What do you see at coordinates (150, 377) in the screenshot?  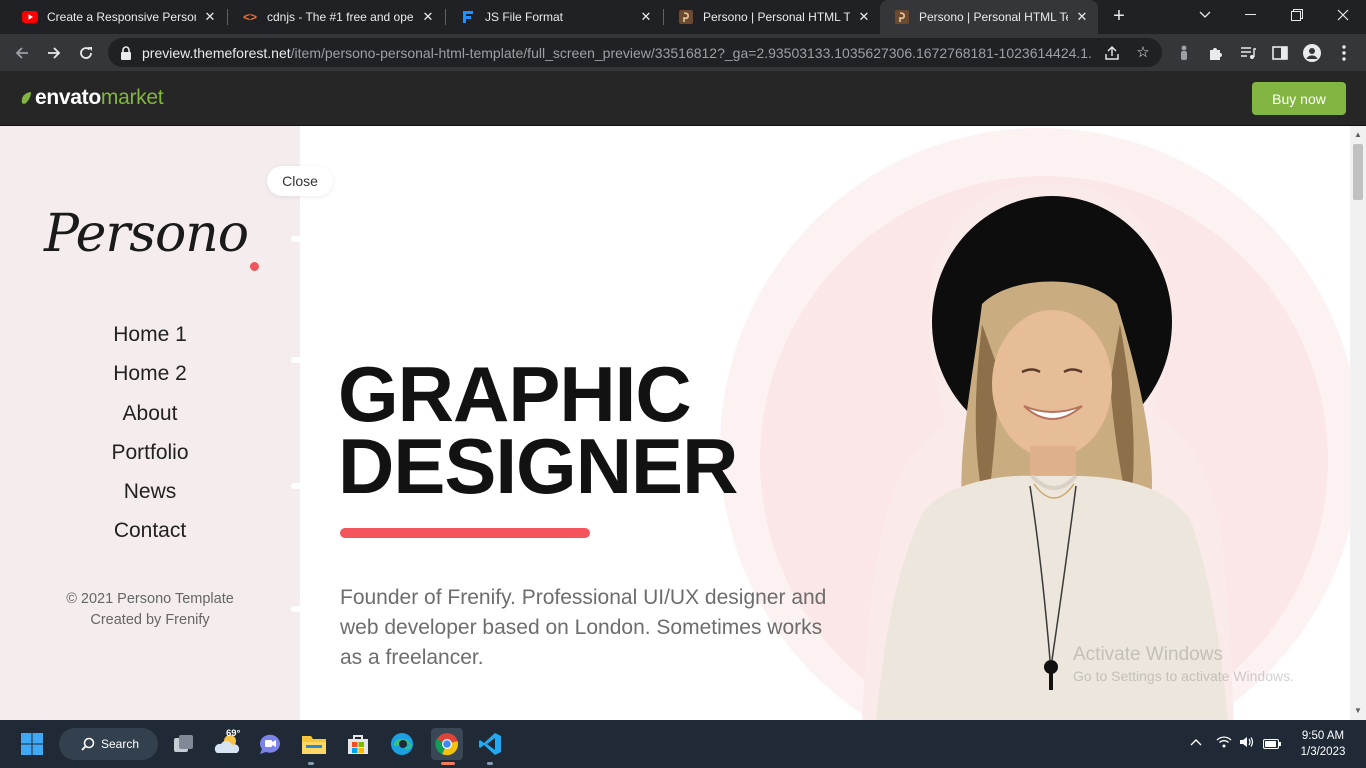 I see `nav-item-home-2: Home 2` at bounding box center [150, 377].